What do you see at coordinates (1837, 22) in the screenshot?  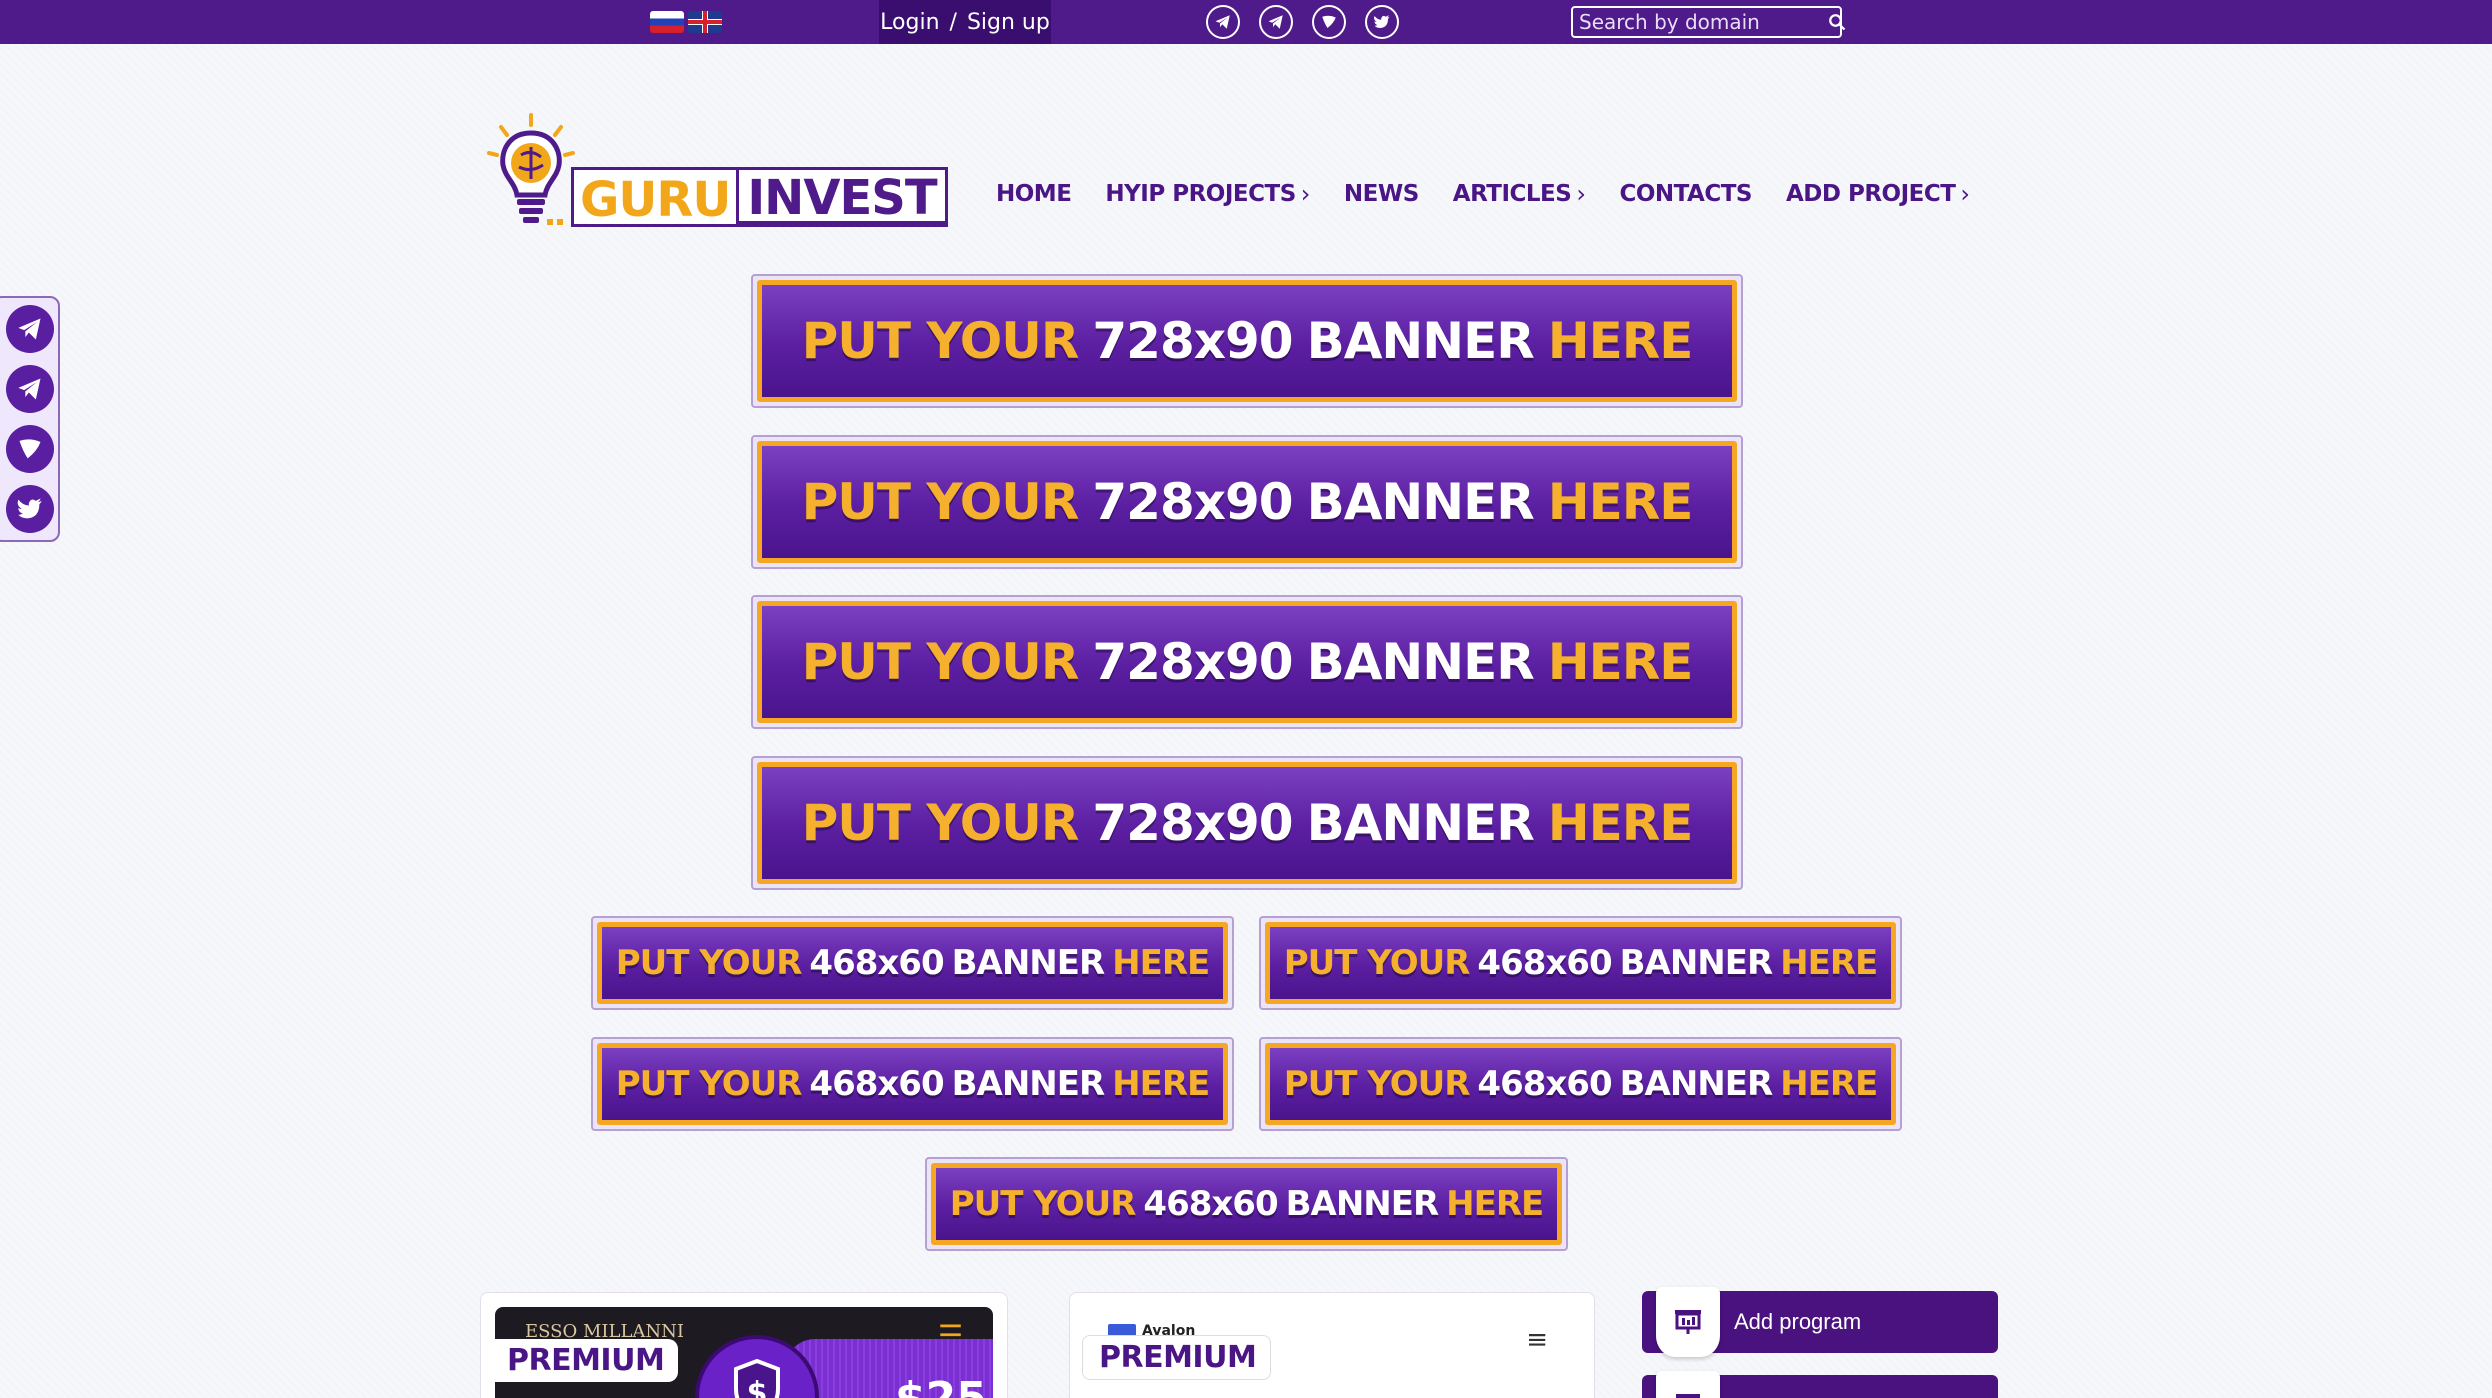 I see `search-icon` at bounding box center [1837, 22].